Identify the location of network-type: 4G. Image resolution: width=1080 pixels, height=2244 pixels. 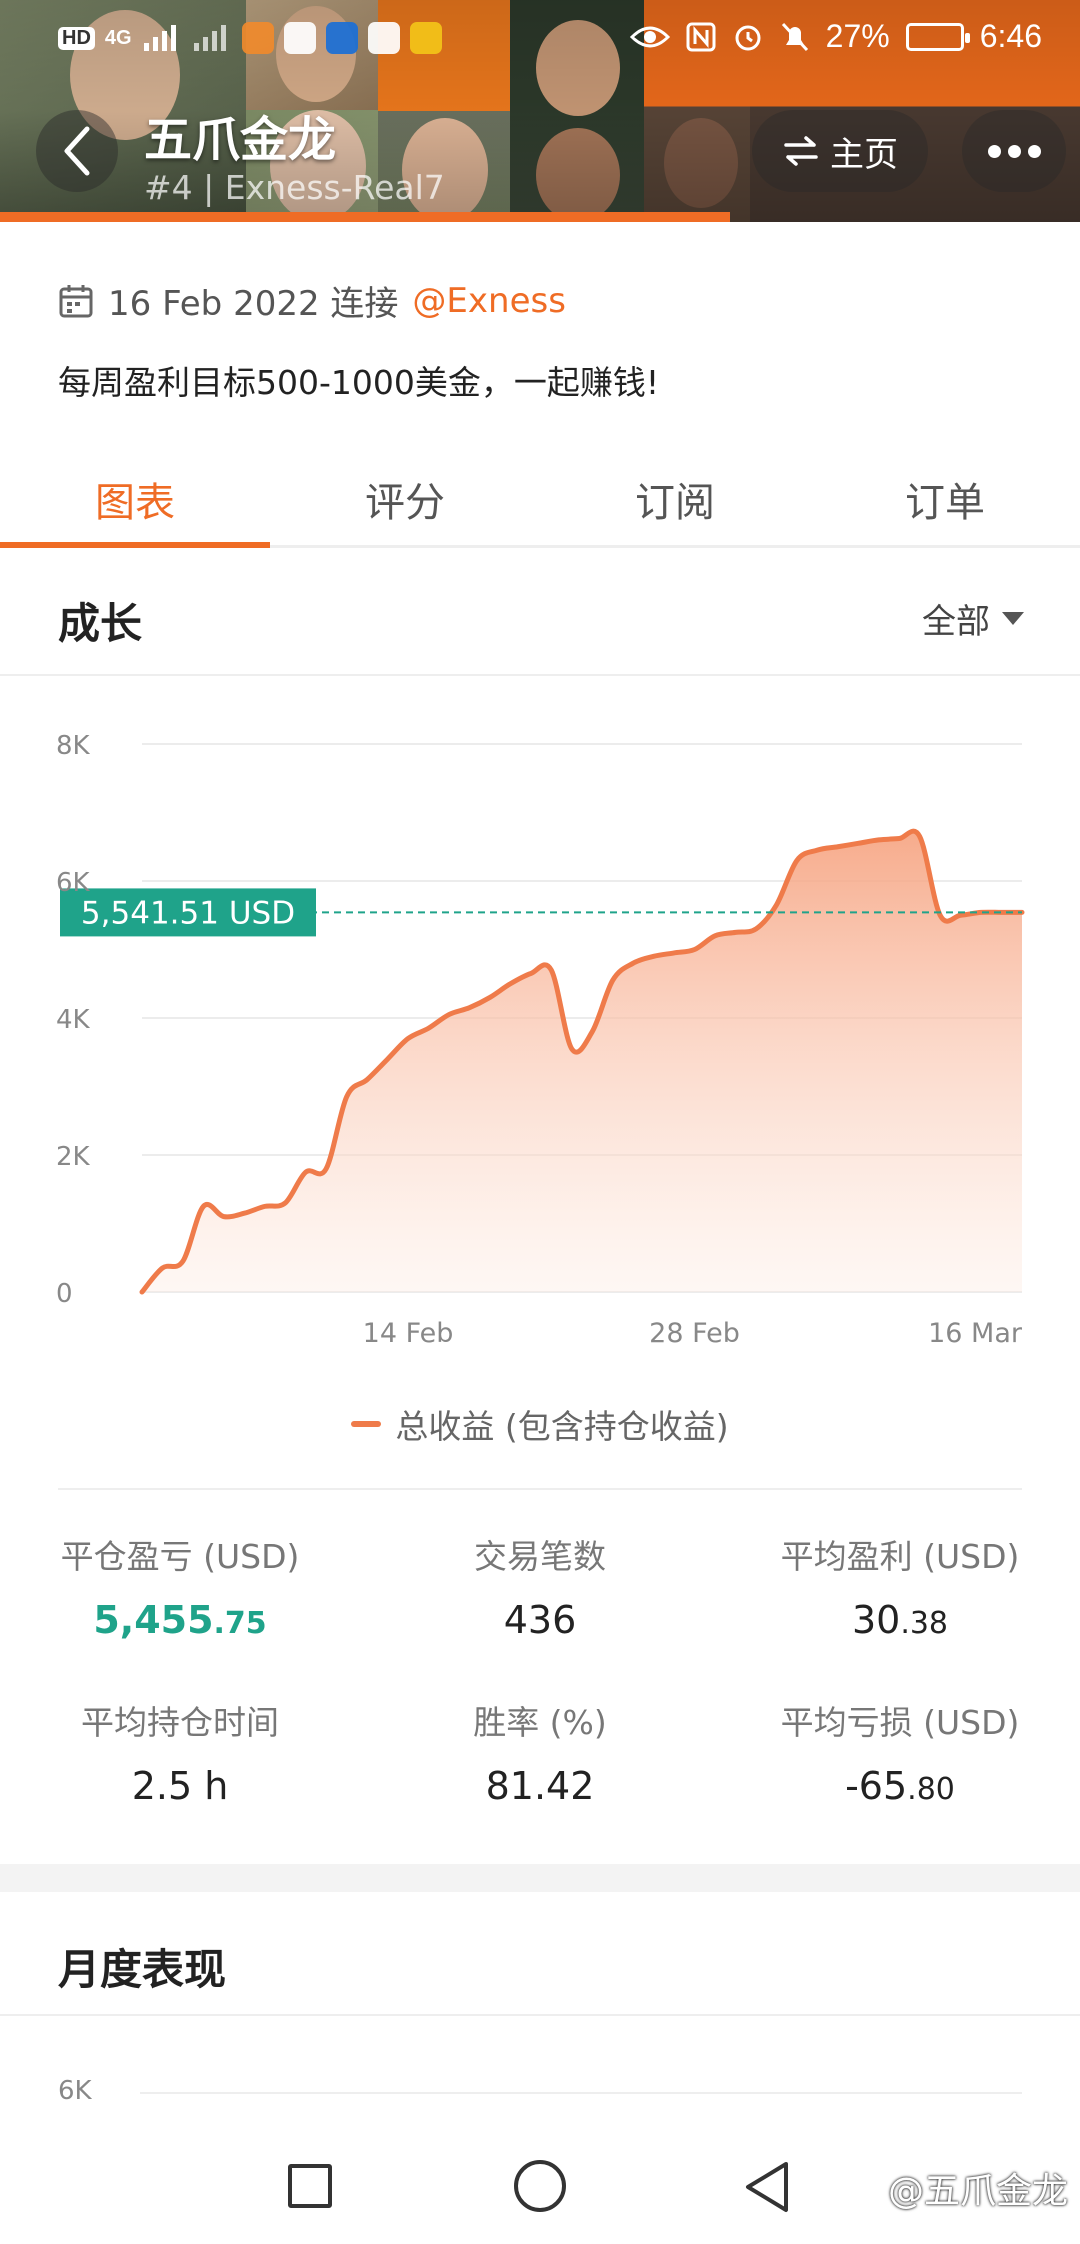
(118, 37).